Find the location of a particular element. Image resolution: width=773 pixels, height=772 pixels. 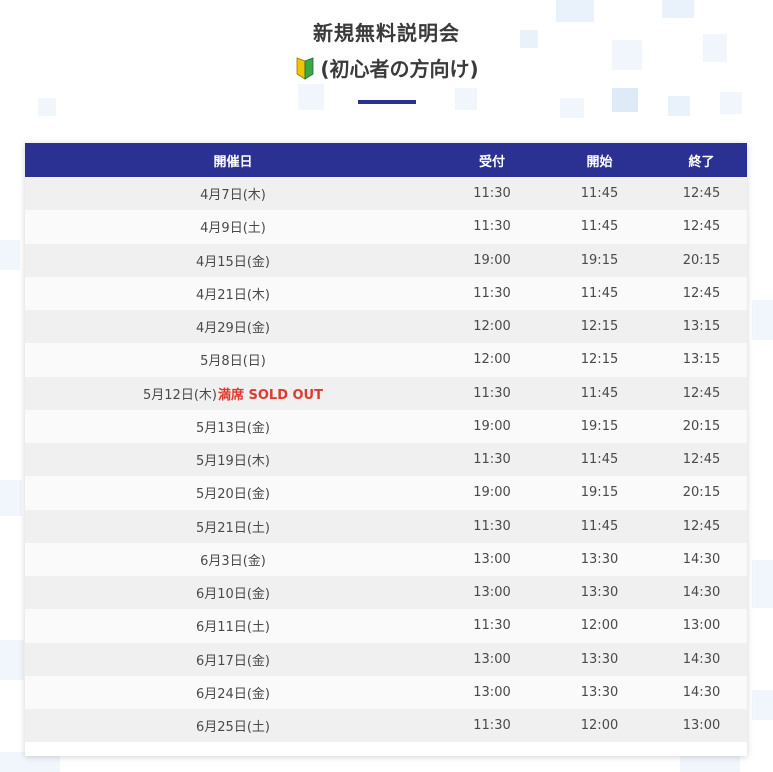

date-text: 5月12日(木) is located at coordinates (180, 395).